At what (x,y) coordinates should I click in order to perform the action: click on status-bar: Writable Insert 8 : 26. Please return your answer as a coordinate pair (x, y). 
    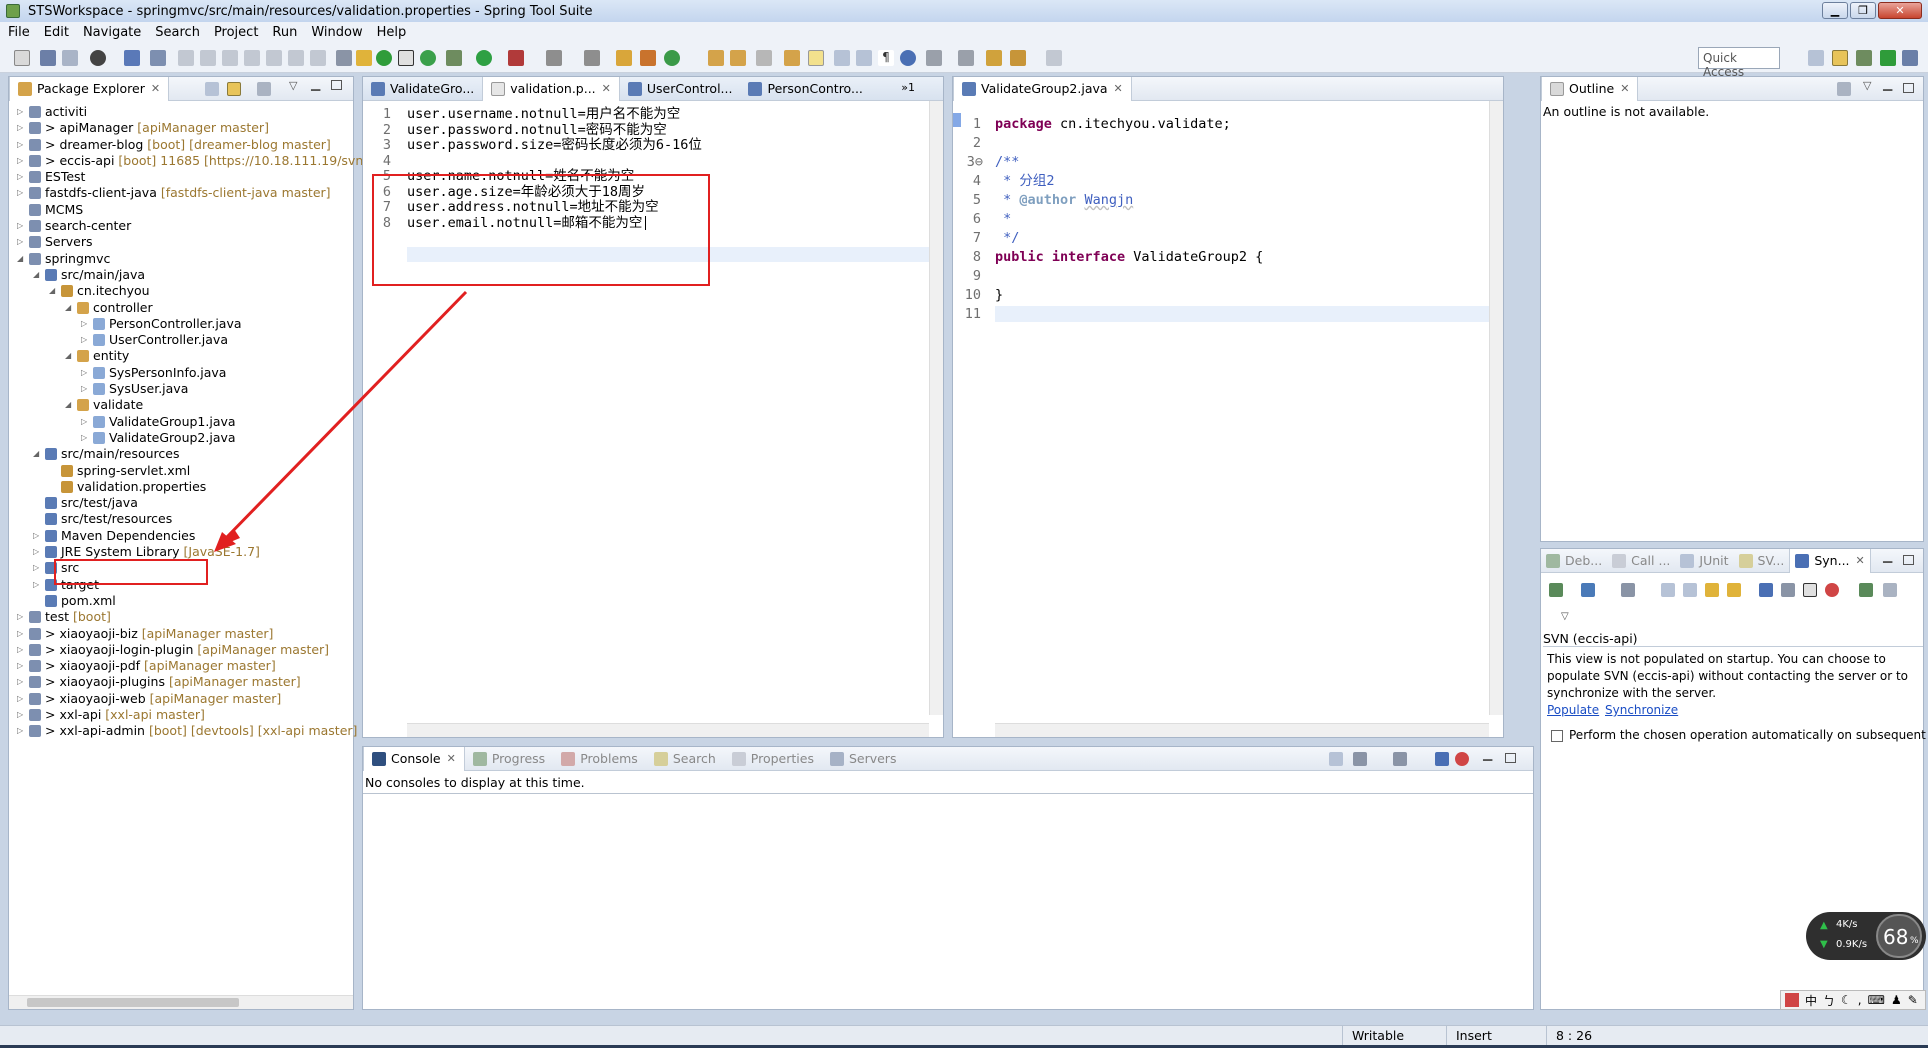
    Looking at the image, I should click on (964, 1035).